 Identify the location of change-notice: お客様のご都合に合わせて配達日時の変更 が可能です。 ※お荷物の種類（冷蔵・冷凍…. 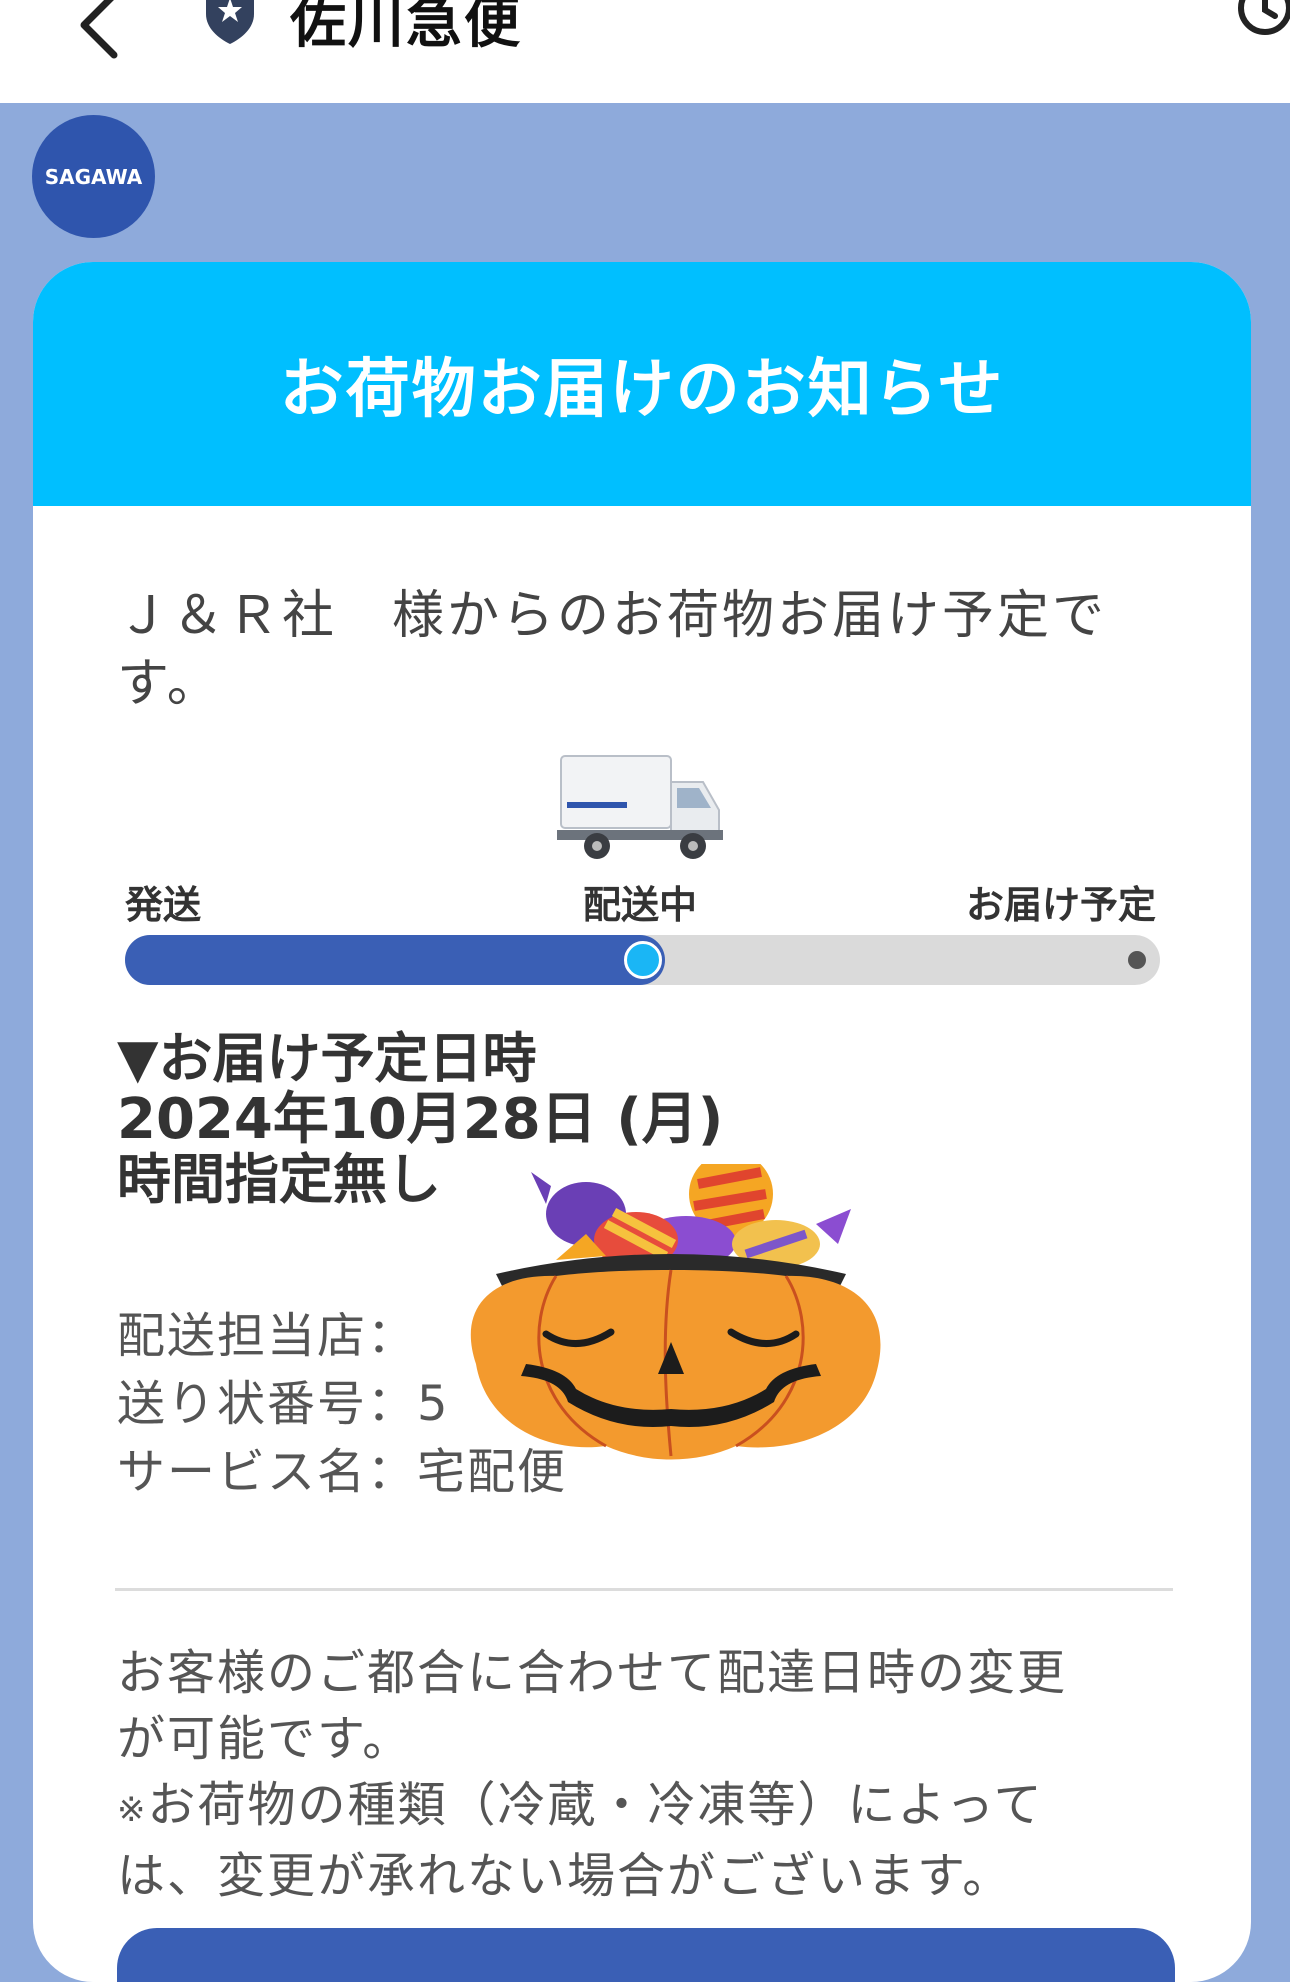
(647, 1774).